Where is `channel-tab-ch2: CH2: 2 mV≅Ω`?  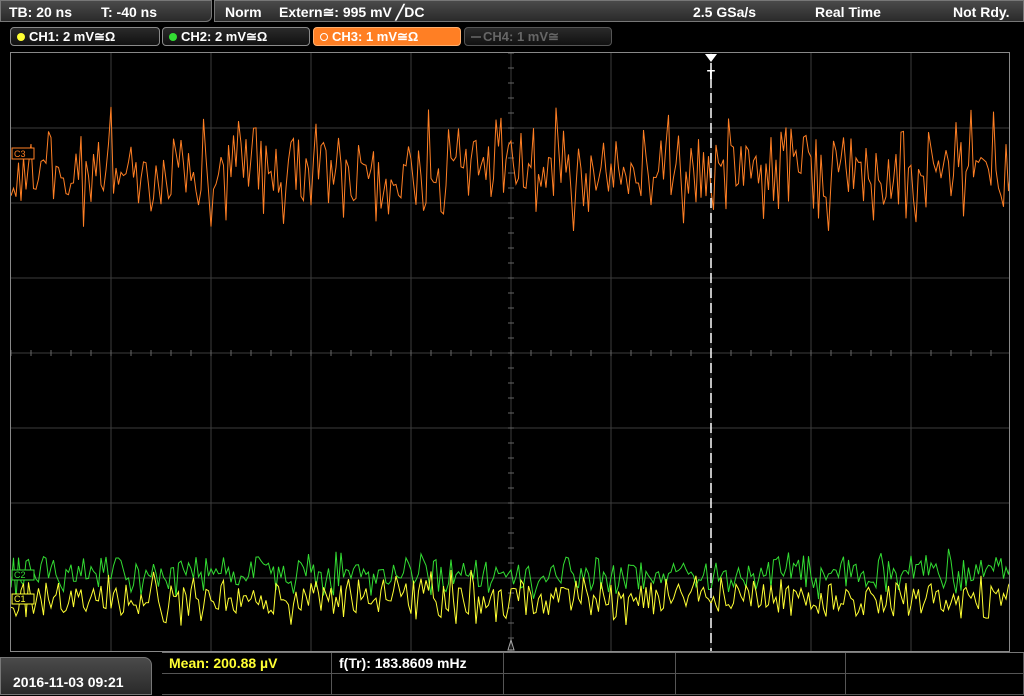
channel-tab-ch2: CH2: 2 mV≅Ω is located at coordinates (236, 36).